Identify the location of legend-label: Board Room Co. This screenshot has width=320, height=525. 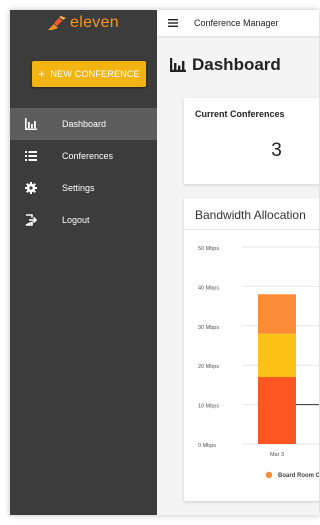
(298, 476).